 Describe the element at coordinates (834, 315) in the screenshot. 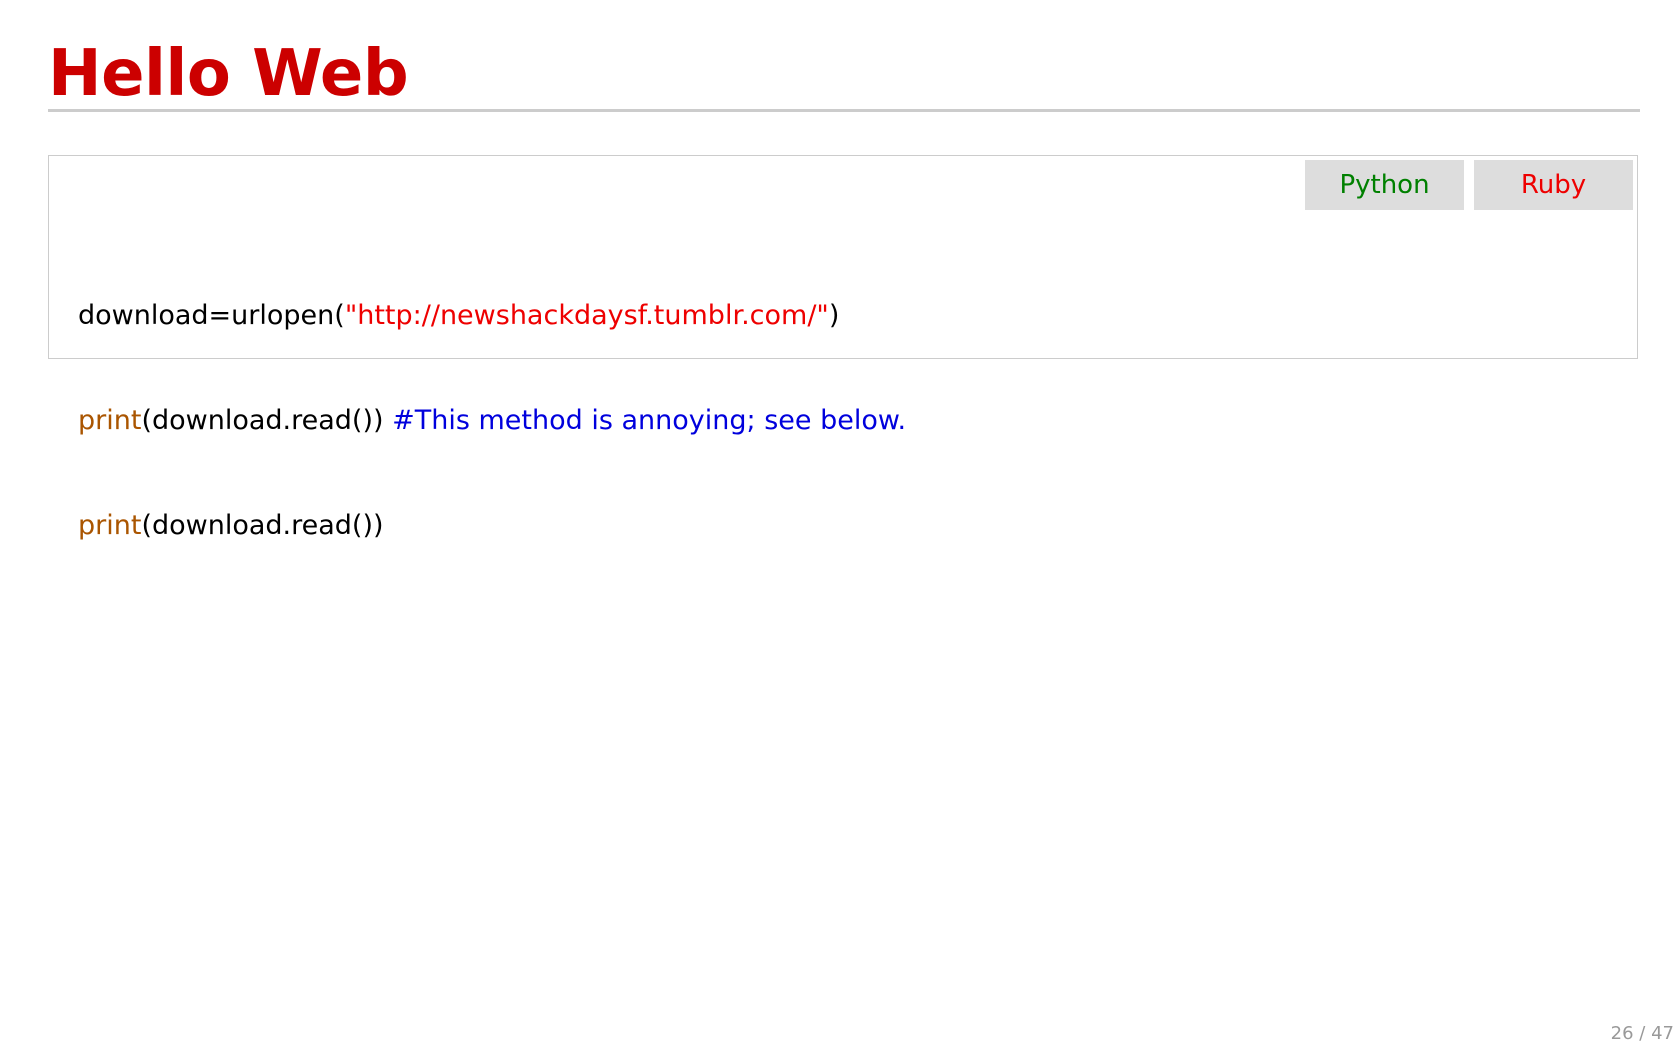

I see `code-token-plain: )` at that location.